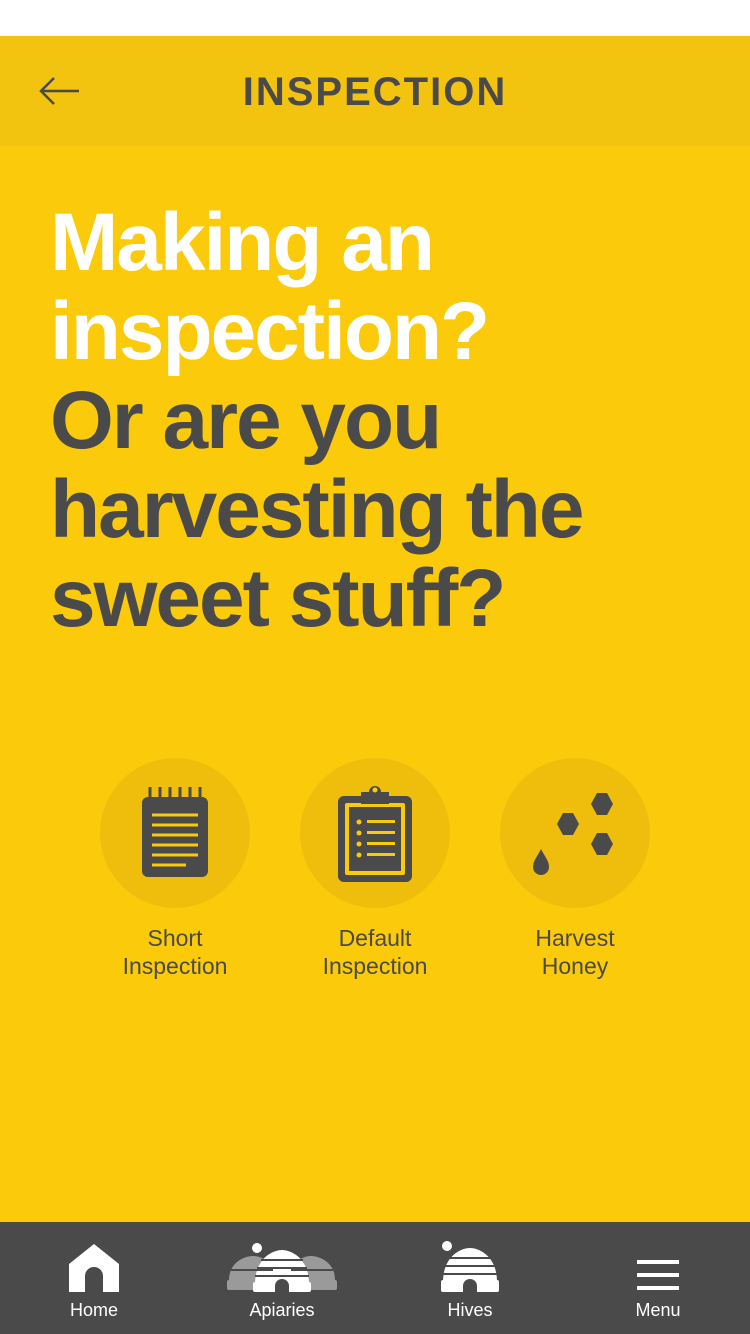 This screenshot has height=1334, width=750. I want to click on headline-line: harvesting the, so click(317, 509).